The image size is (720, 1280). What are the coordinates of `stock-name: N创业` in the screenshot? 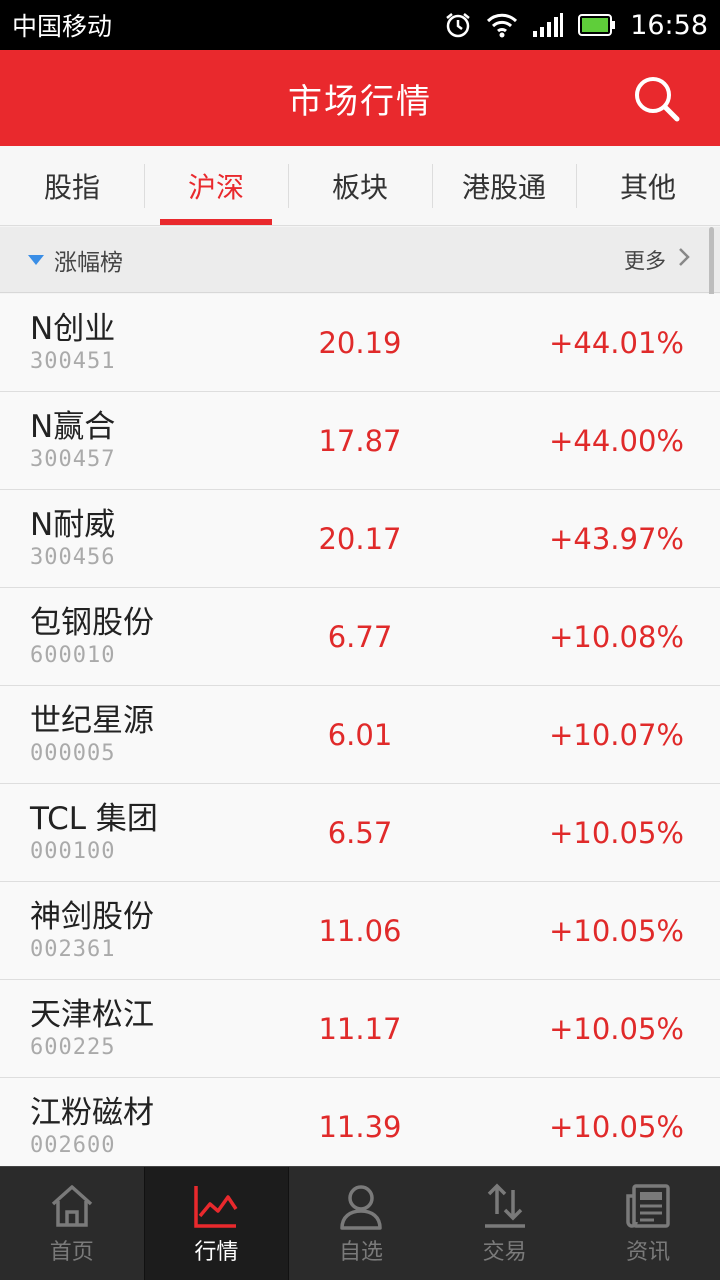 It's located at (73, 328).